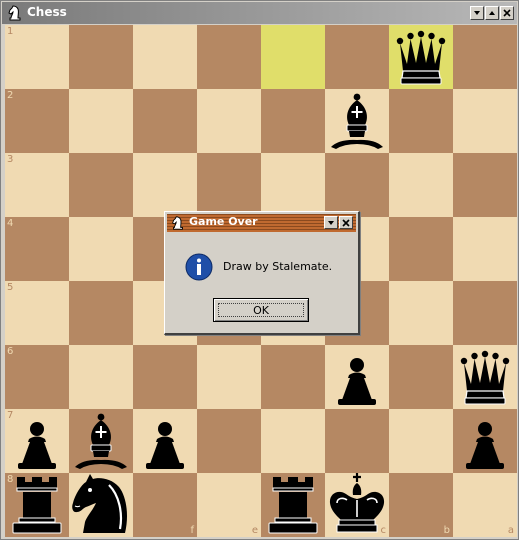 This screenshot has width=519, height=540. I want to click on rank-label: 6, so click(10, 351).